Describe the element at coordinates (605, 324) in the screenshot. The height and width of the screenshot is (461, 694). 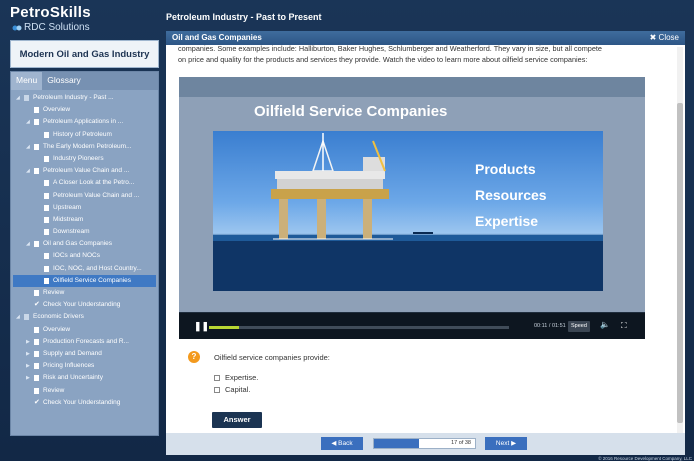
I see `volume-icon: 🔈` at that location.